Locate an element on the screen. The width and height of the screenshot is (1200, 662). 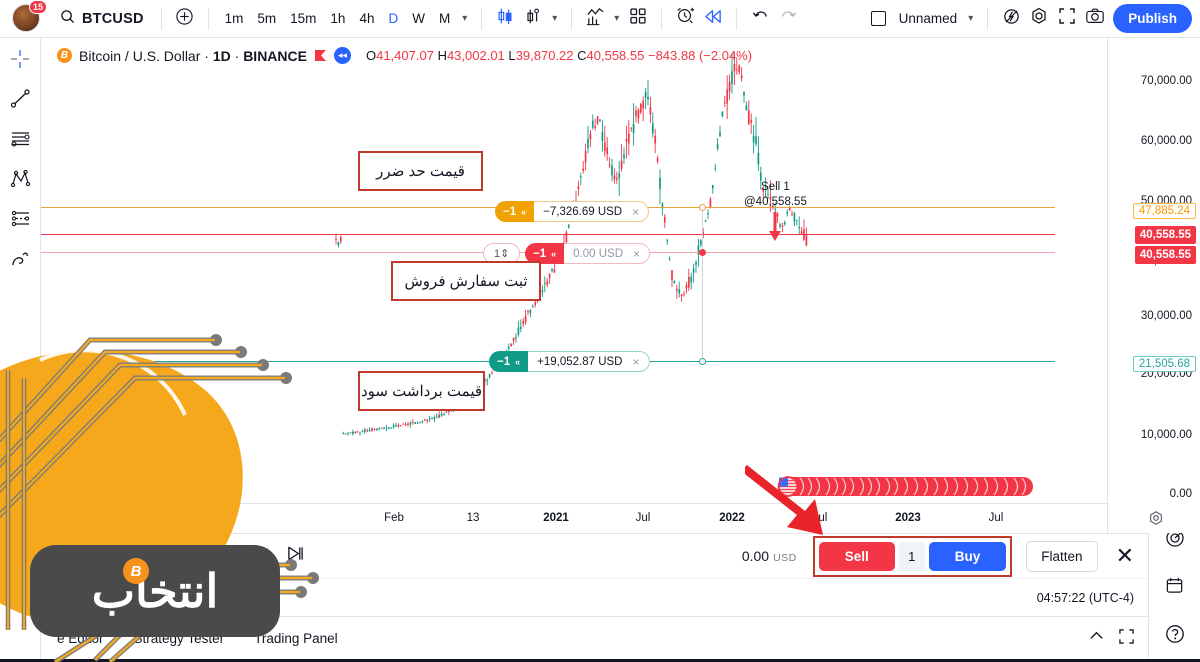
export-data-button is located at coordinates (145, 598).